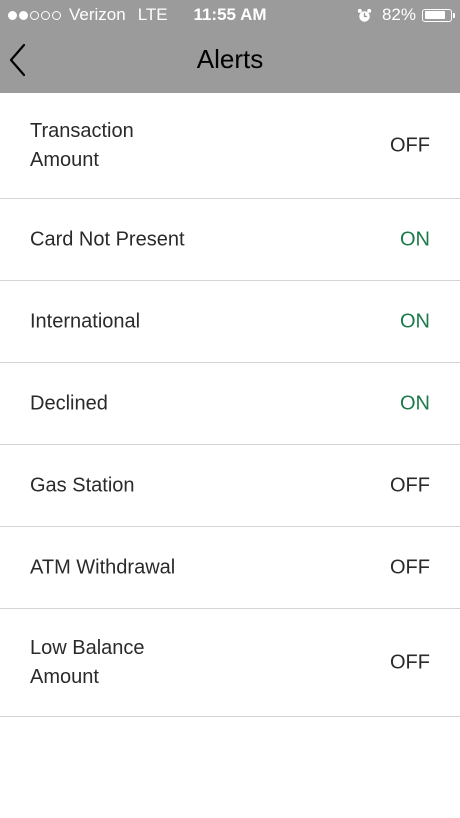  I want to click on alert-label: International, so click(85, 321).